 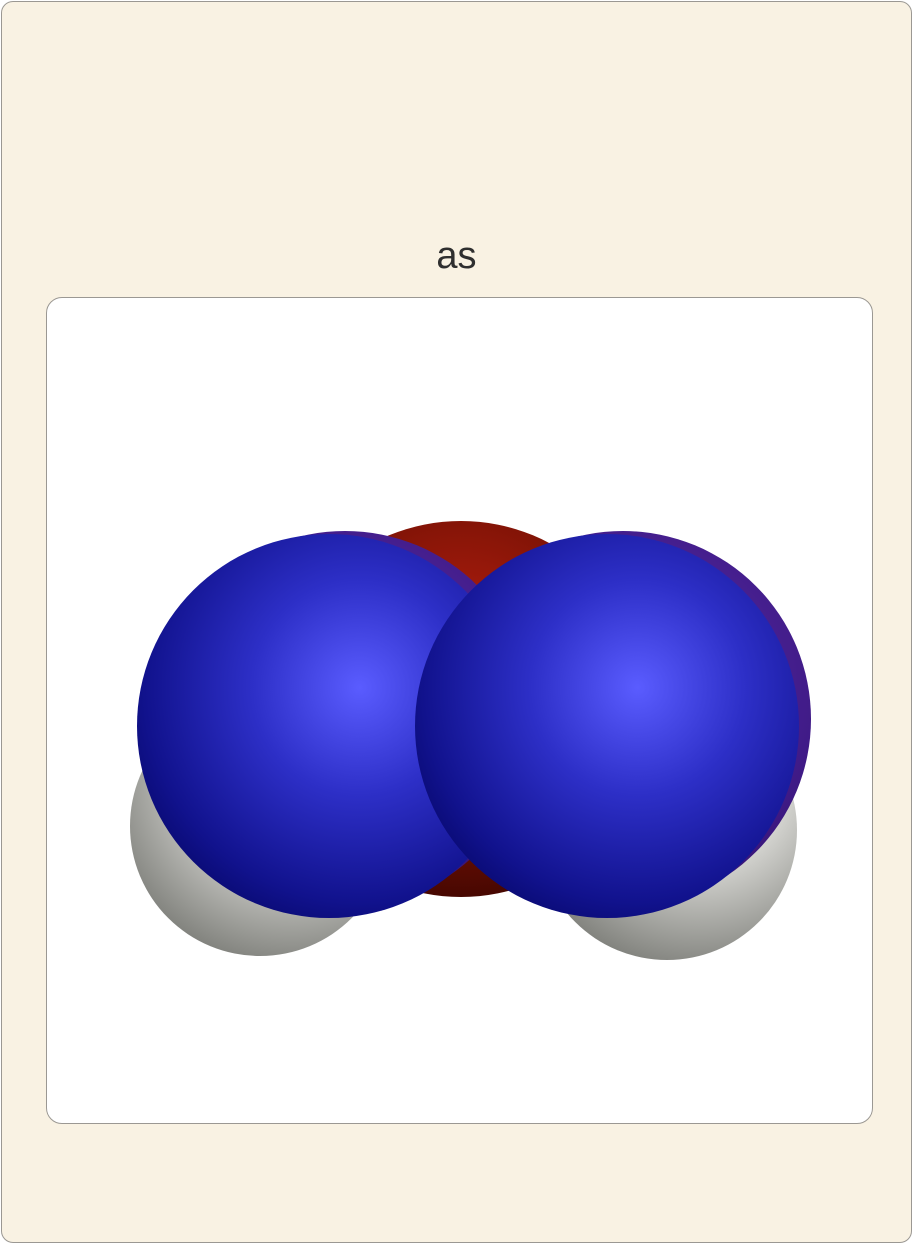 What do you see at coordinates (456, 256) in the screenshot?
I see `card-title: as` at bounding box center [456, 256].